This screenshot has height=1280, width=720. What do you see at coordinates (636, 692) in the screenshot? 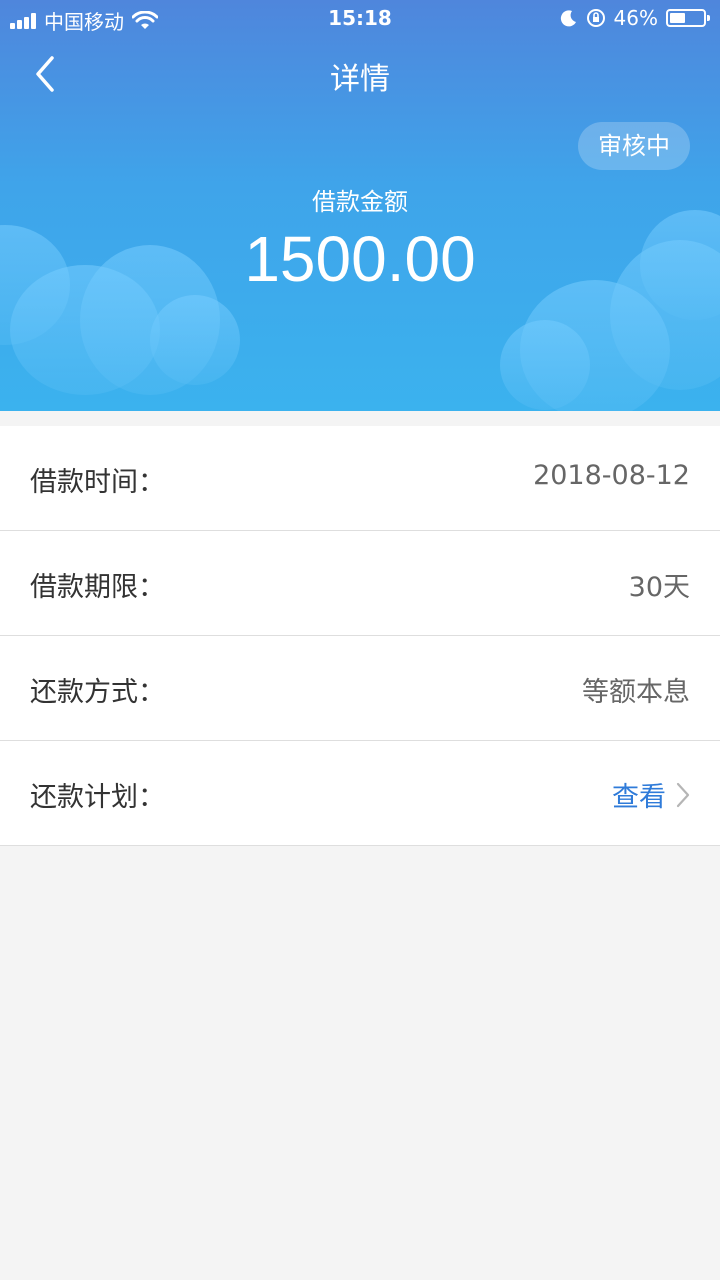
I see `detail-value: 等额本息` at bounding box center [636, 692].